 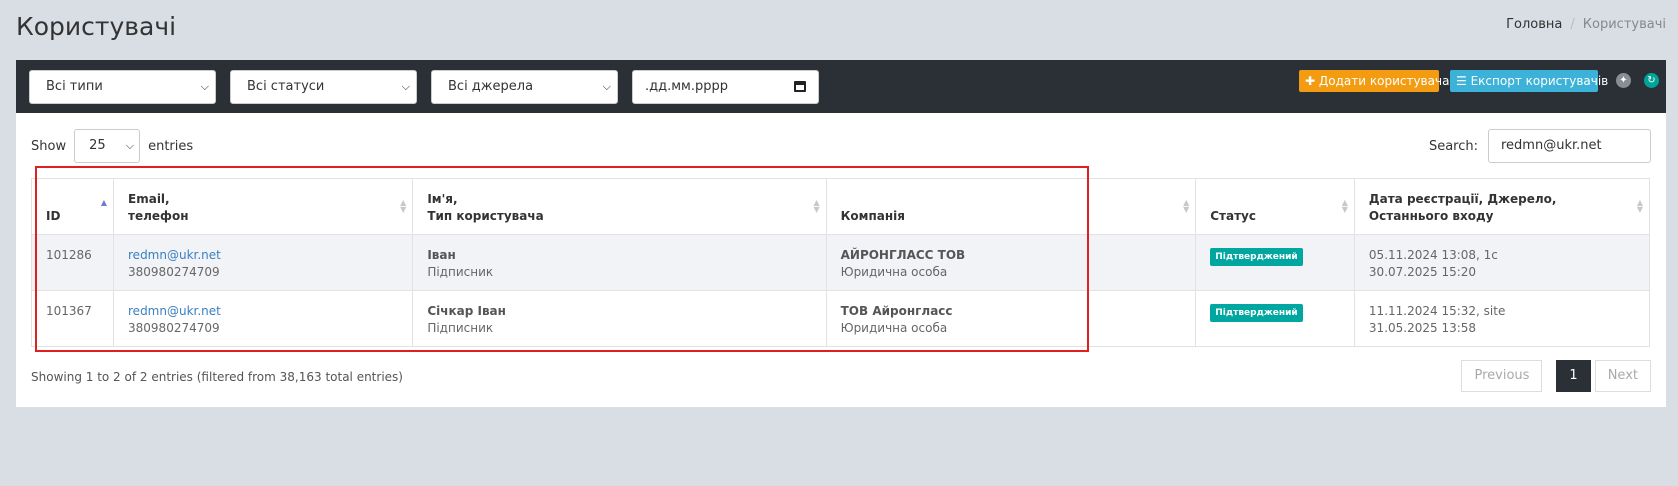 I want to click on breadcrumb: Головна / Користувачі, so click(x=1586, y=24).